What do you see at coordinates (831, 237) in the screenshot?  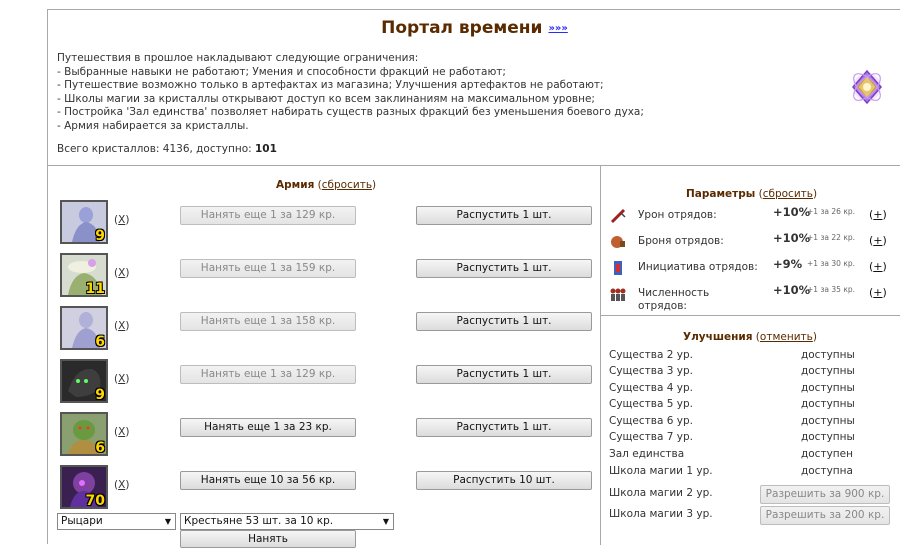 I see `param-cost: +1 за 22 кр.` at bounding box center [831, 237].